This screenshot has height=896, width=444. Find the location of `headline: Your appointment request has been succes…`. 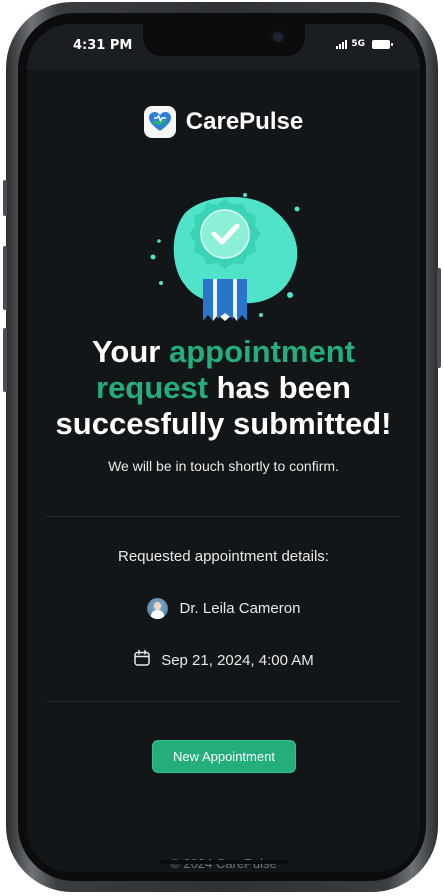

headline: Your appointment request has been succes… is located at coordinates (223, 388).